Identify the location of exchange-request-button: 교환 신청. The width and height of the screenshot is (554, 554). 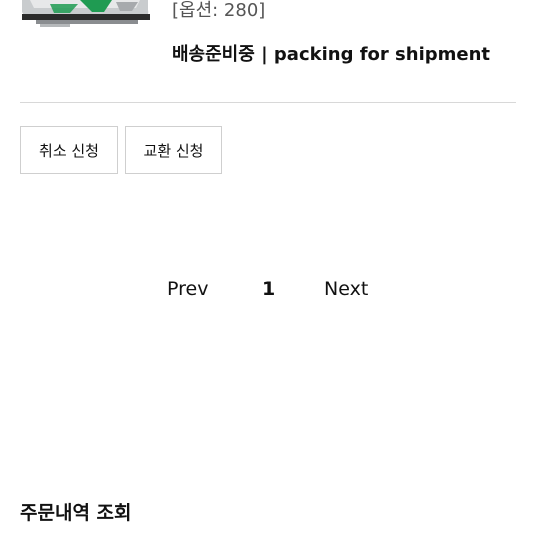
(173, 150).